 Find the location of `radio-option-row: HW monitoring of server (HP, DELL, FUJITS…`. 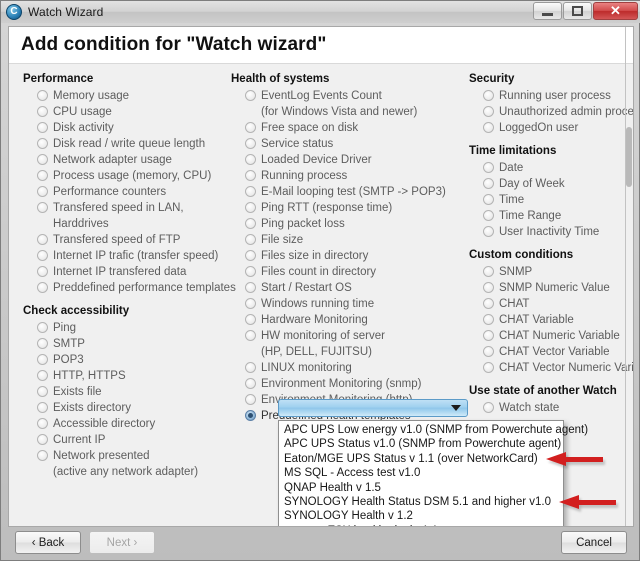

radio-option-row: HW monitoring of server (HP, DELL, FUJITS… is located at coordinates (350, 344).